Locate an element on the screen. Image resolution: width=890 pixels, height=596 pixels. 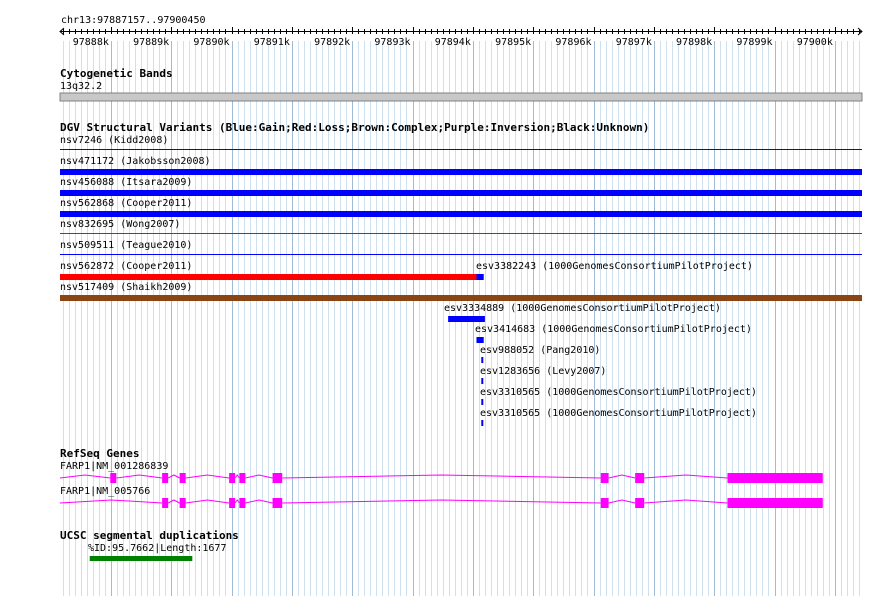
cytoband-track is located at coordinates (461, 97).